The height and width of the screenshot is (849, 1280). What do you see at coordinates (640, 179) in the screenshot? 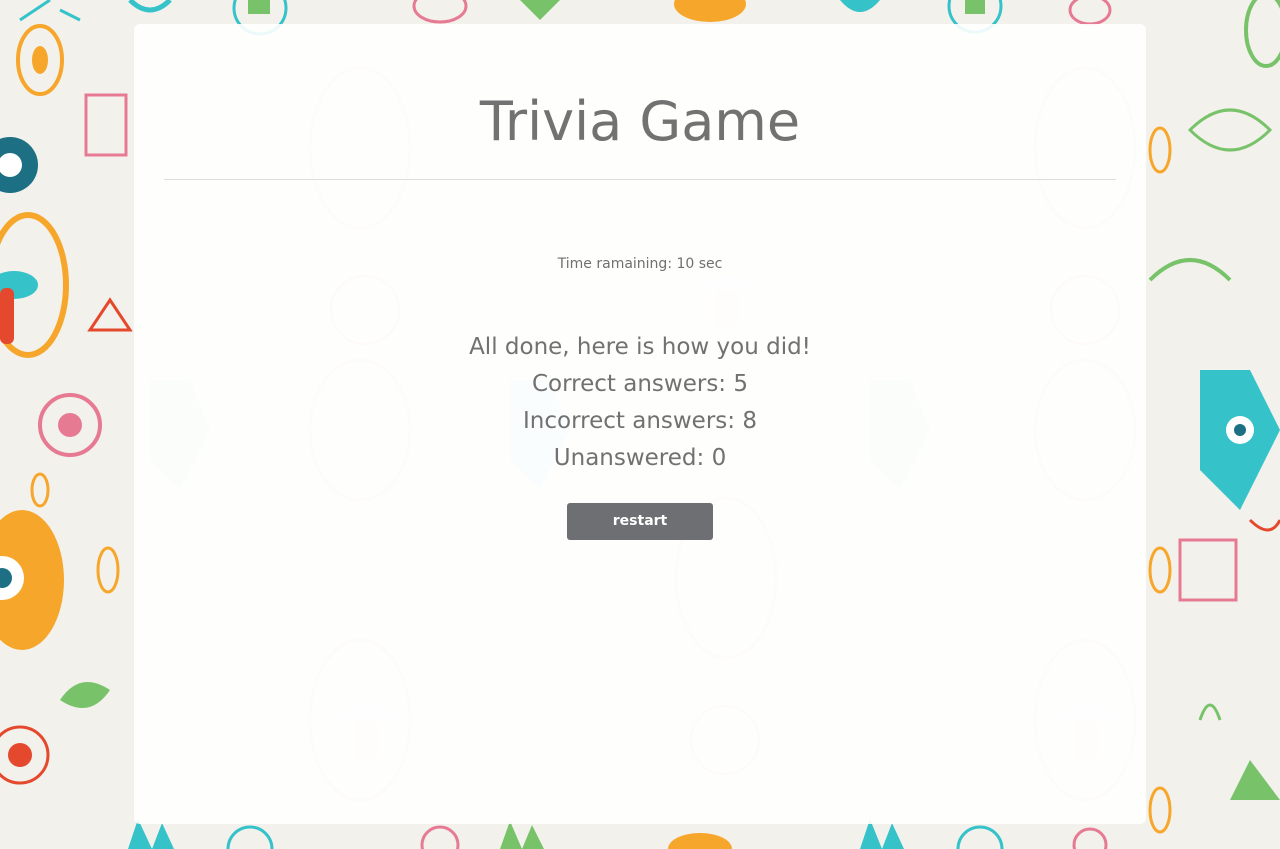
I see `title-divider` at bounding box center [640, 179].